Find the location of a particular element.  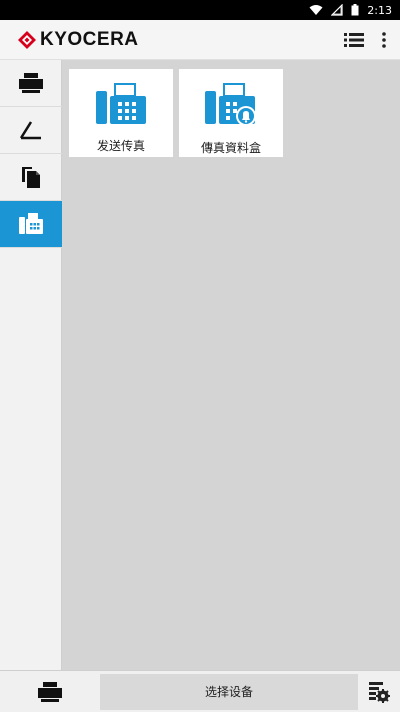

more-vert-icon is located at coordinates (384, 39).